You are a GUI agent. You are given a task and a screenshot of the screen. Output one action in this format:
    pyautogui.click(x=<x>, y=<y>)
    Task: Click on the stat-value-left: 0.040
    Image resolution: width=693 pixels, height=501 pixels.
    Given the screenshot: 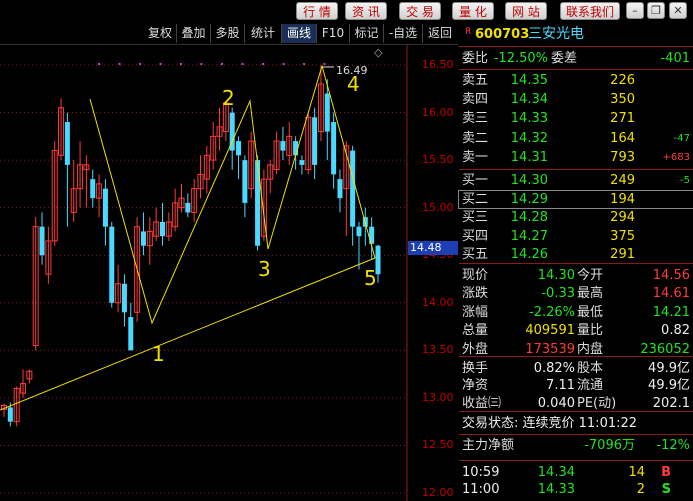 What is the action you would take?
    pyautogui.click(x=556, y=403)
    